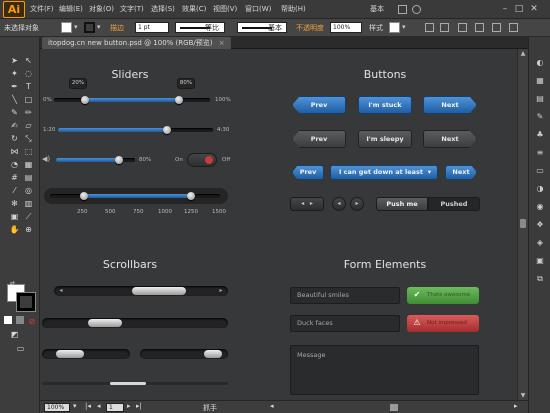 The image size is (550, 413). What do you see at coordinates (66, 27) in the screenshot?
I see `fill-color-swatch` at bounding box center [66, 27].